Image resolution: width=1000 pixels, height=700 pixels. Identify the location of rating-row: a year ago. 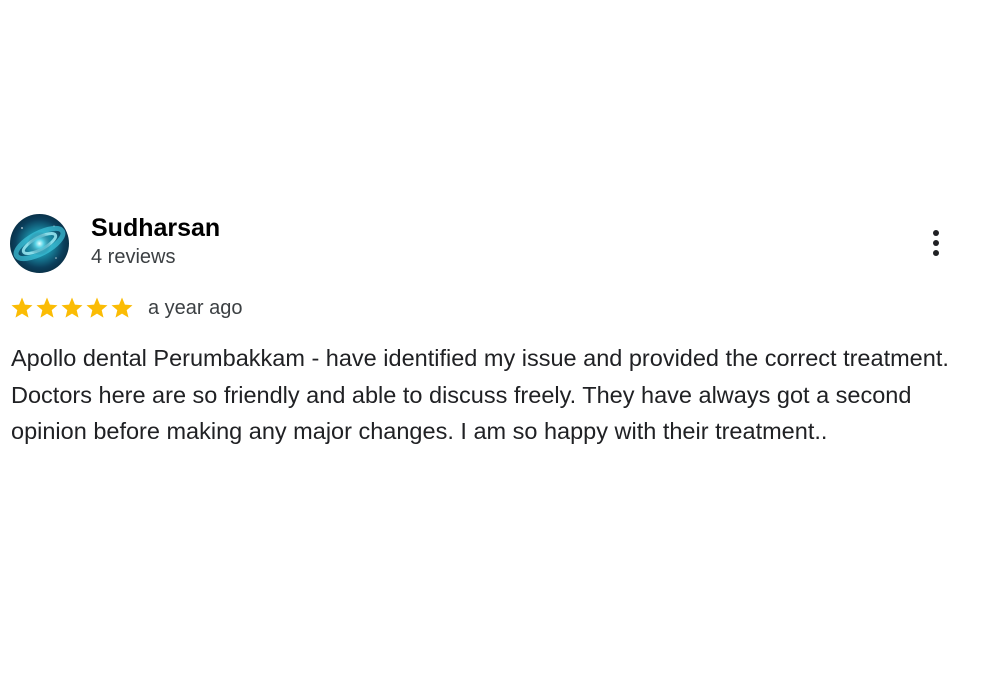
(126, 308).